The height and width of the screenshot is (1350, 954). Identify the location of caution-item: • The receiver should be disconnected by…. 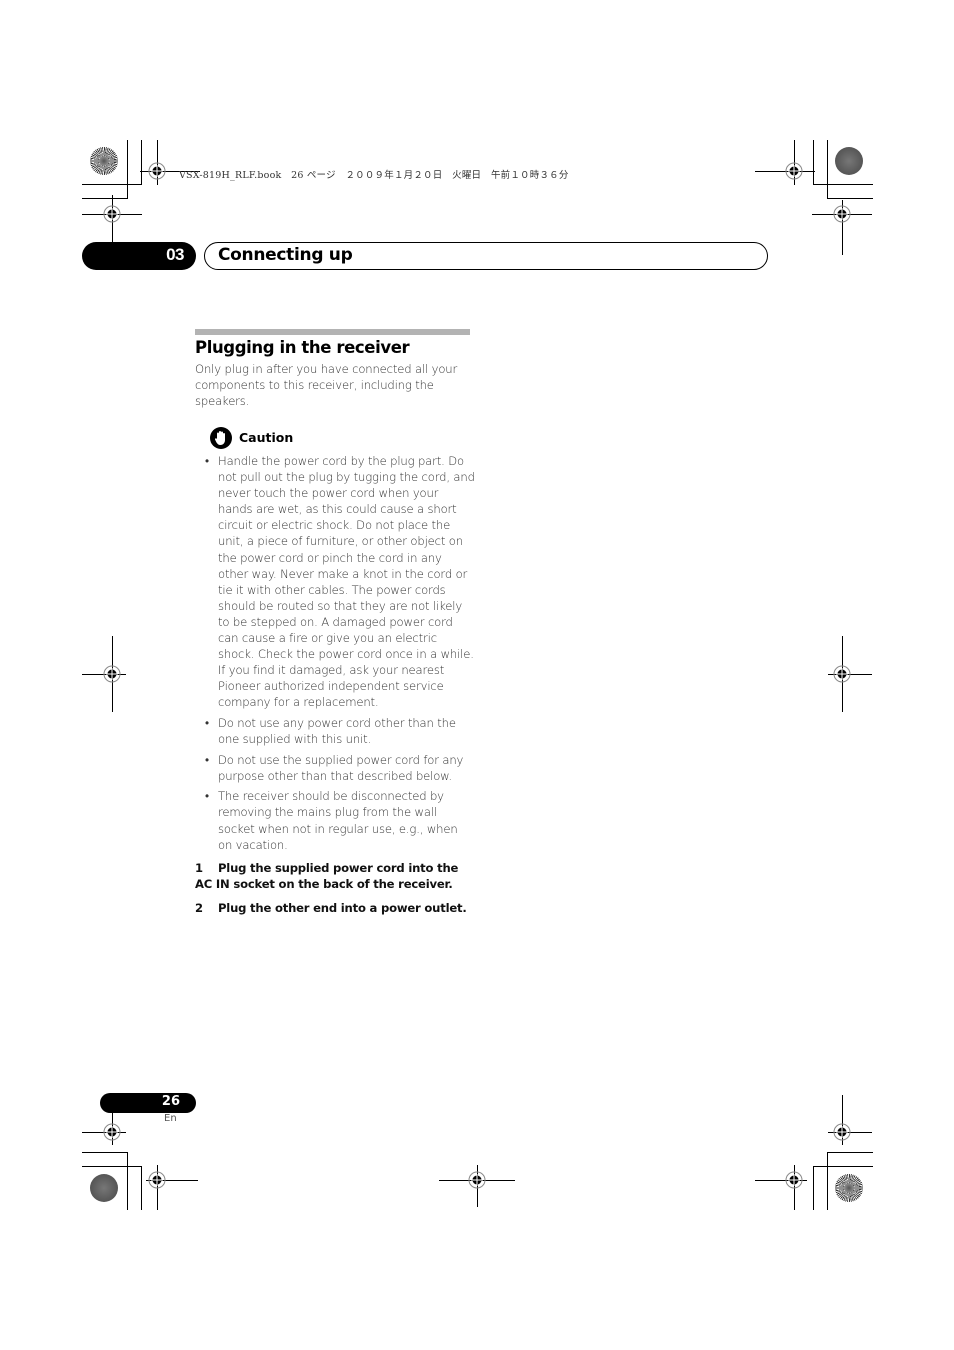
(335, 820).